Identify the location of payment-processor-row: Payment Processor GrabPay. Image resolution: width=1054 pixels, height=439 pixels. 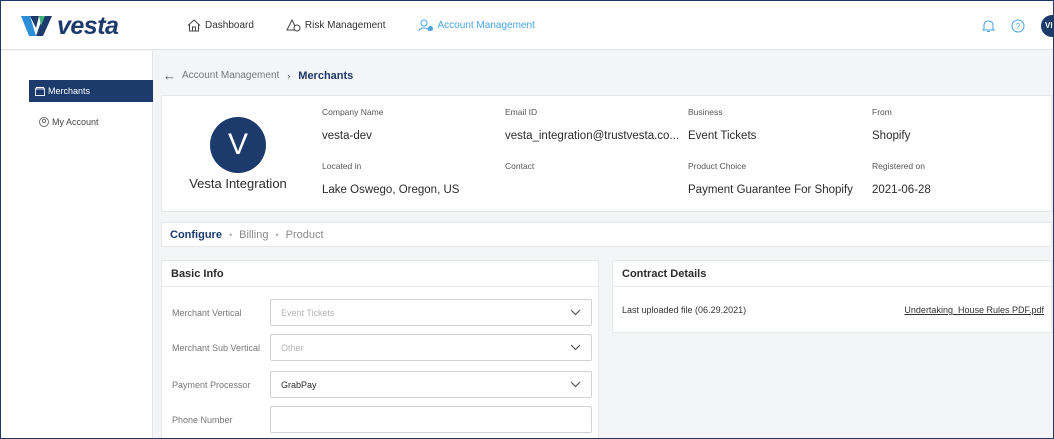
(381, 385).